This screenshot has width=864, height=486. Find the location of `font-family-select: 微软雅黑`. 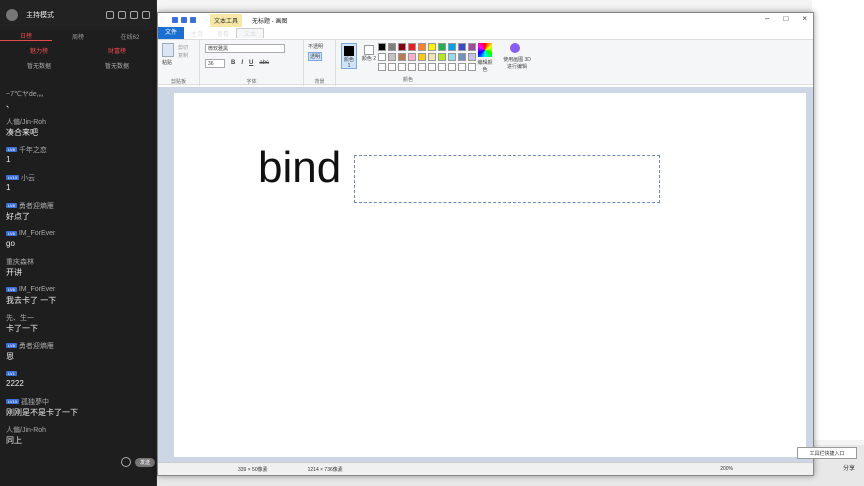

font-family-select: 微软雅黑 is located at coordinates (245, 48).